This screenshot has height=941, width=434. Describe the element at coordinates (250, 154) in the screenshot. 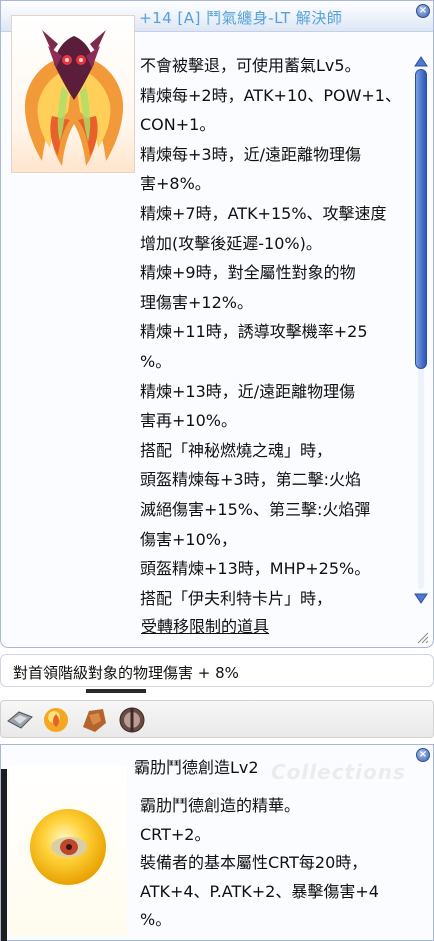

I see `description-line: 精煉每+3時，近/遠距離物理傷` at that location.